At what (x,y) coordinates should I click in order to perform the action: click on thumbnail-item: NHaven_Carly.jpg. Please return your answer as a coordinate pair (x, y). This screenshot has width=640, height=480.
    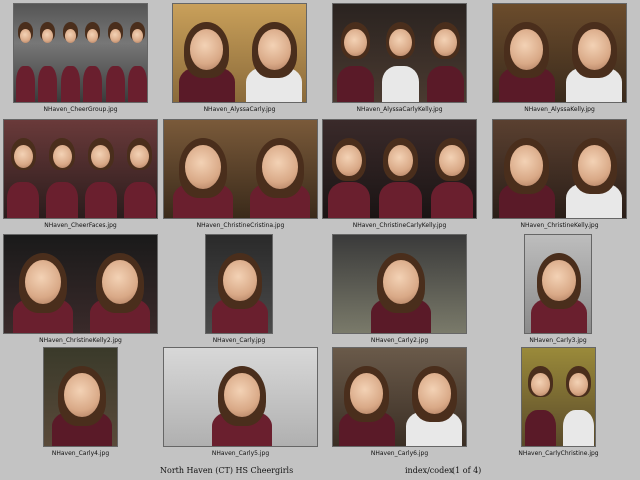
    Looking at the image, I should click on (239, 290).